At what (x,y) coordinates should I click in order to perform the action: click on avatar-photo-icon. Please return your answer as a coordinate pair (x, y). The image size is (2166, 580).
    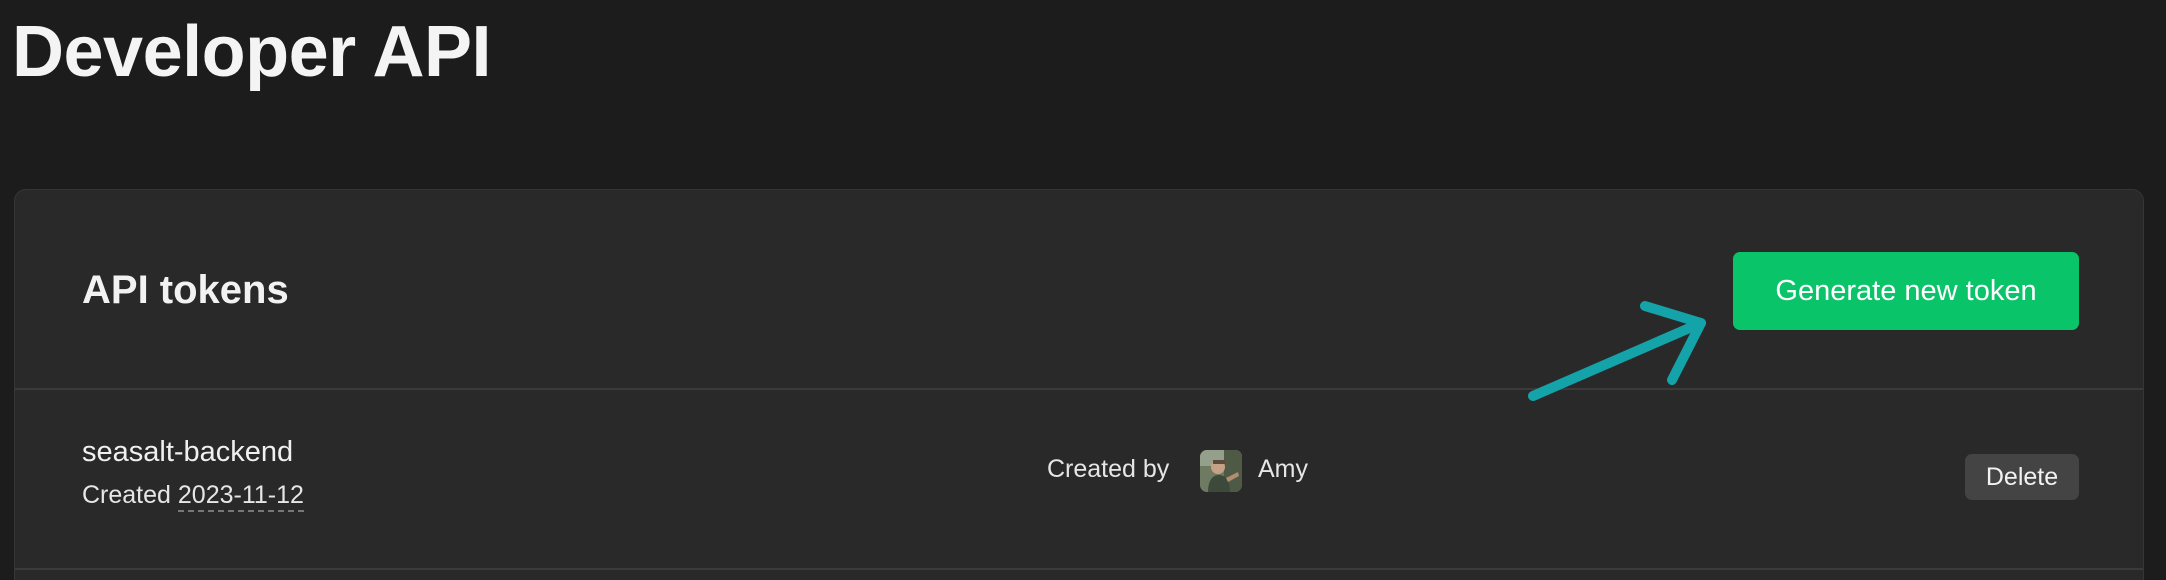
    Looking at the image, I should click on (1221, 471).